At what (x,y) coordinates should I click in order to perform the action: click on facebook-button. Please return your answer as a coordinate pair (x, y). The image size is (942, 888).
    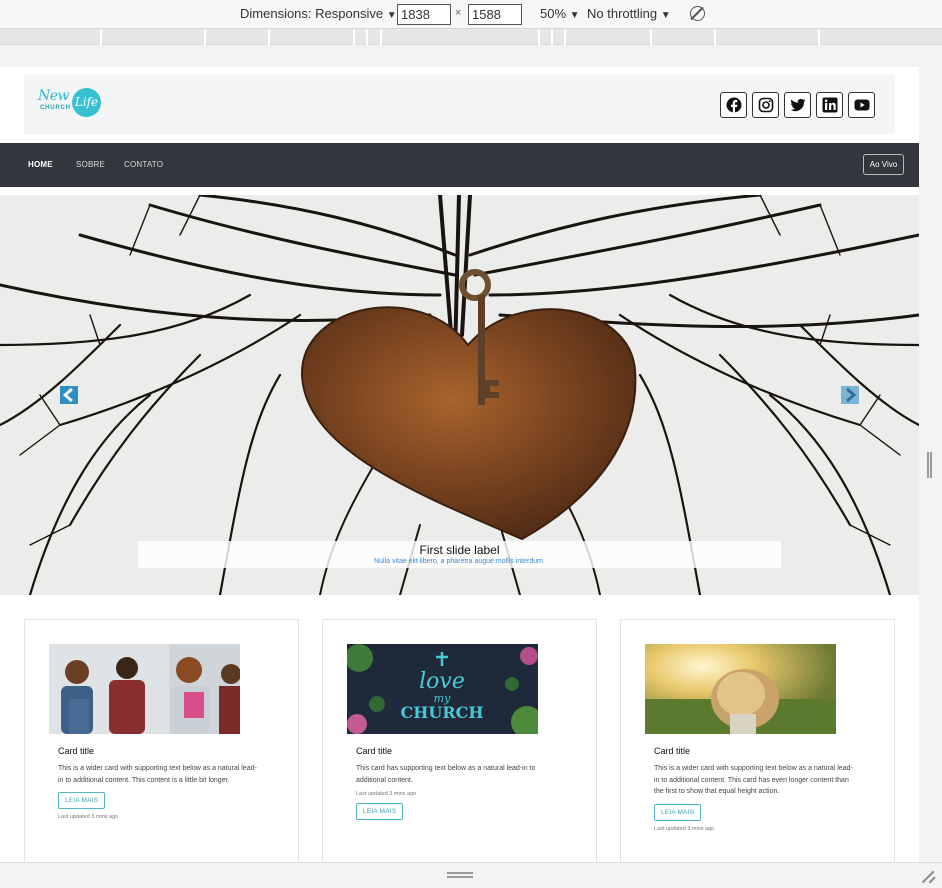
    Looking at the image, I should click on (733, 105).